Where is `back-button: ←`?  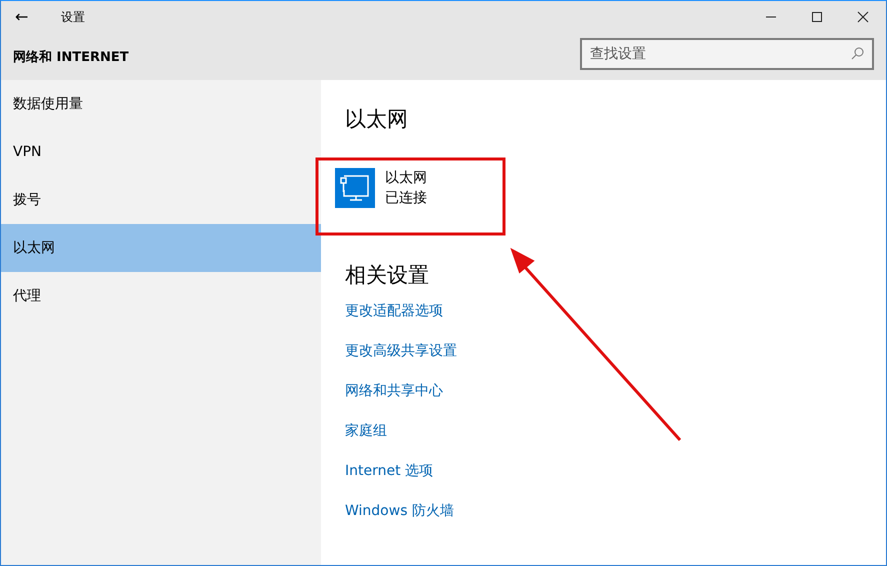 back-button: ← is located at coordinates (22, 17).